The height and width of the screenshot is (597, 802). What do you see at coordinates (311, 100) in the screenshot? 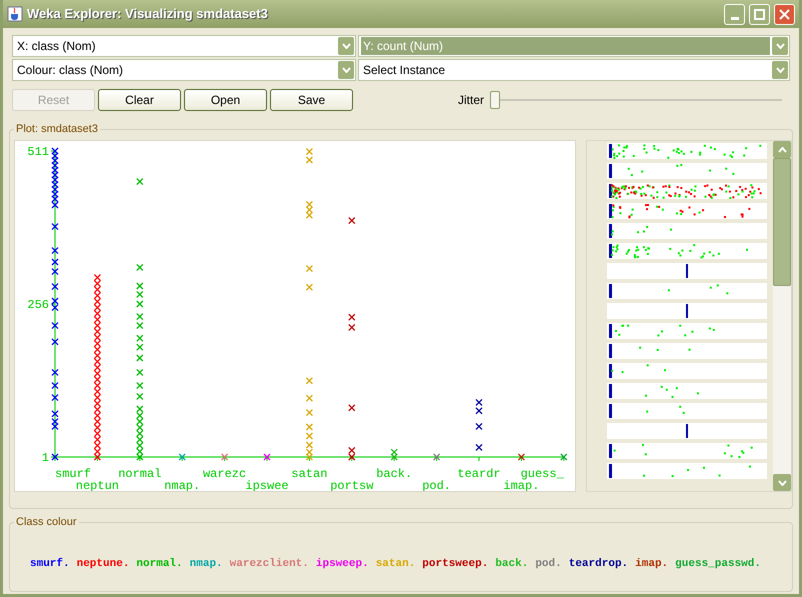
I see `action-button: Save` at bounding box center [311, 100].